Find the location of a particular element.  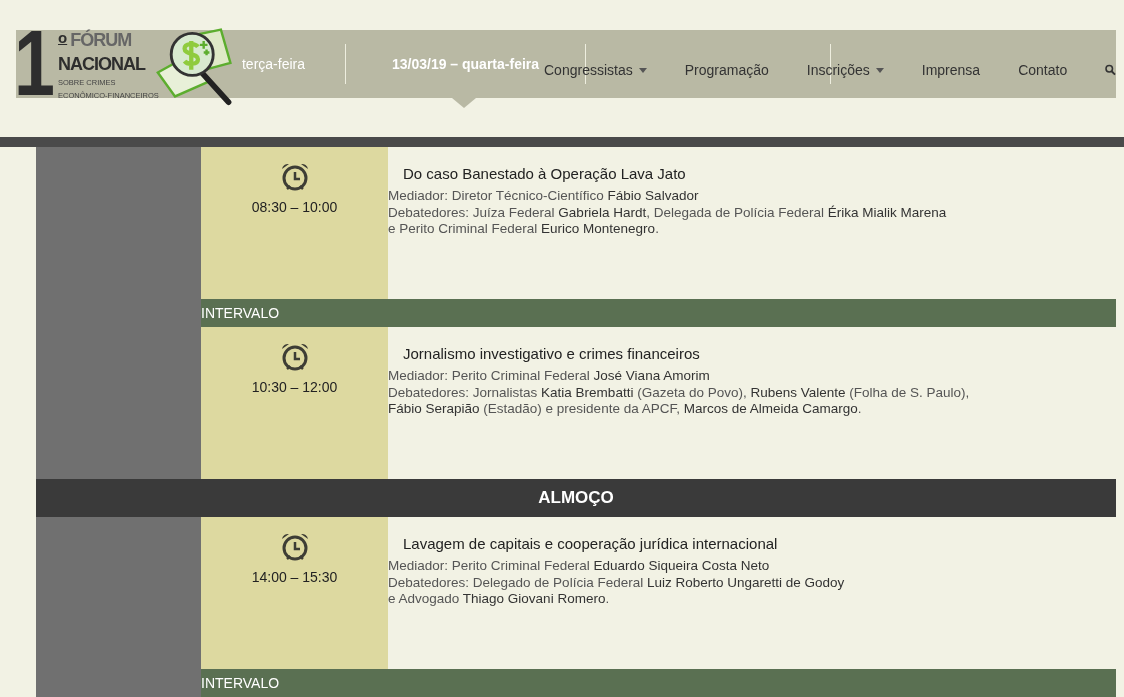

session-detail: Fábio Serapião (Estadão) e presidente da APCF, Marcos de Almeida Camargo. is located at coordinates (625, 409).